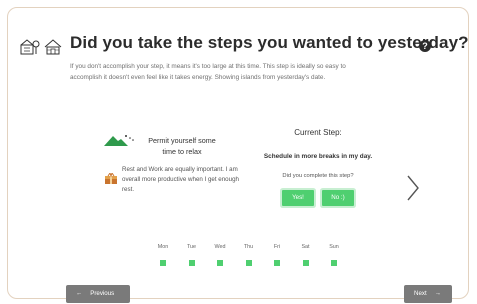  Describe the element at coordinates (53, 47) in the screenshot. I see `cabin-icon` at that location.